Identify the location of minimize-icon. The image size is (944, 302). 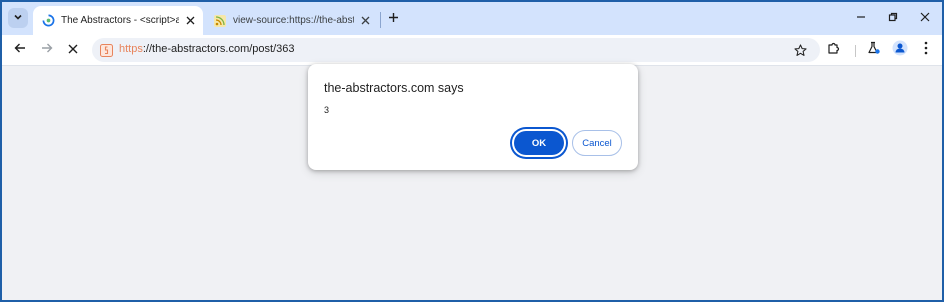
(861, 18).